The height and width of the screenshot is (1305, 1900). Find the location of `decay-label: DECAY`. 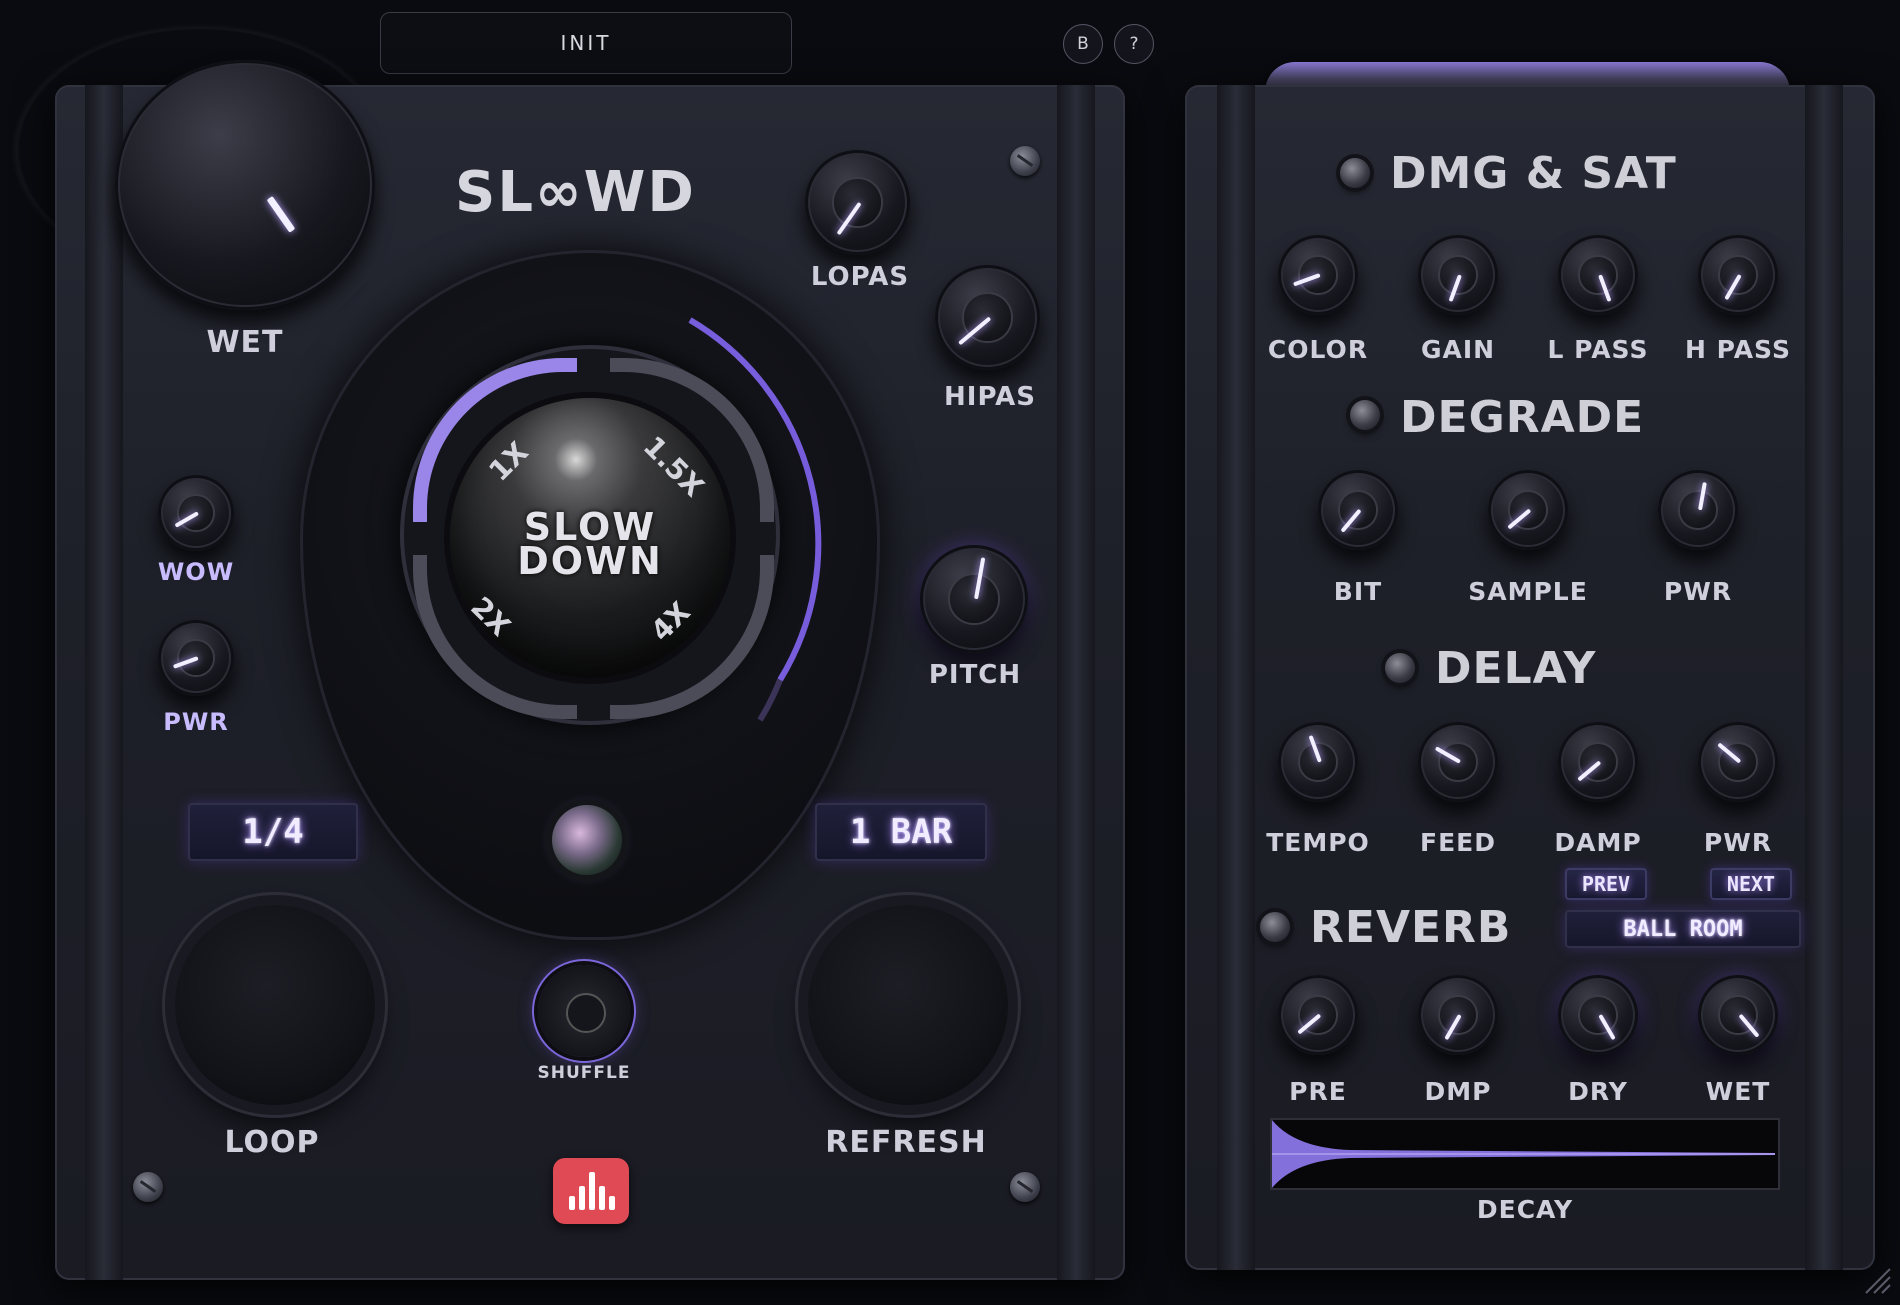

decay-label: DECAY is located at coordinates (1525, 1209).